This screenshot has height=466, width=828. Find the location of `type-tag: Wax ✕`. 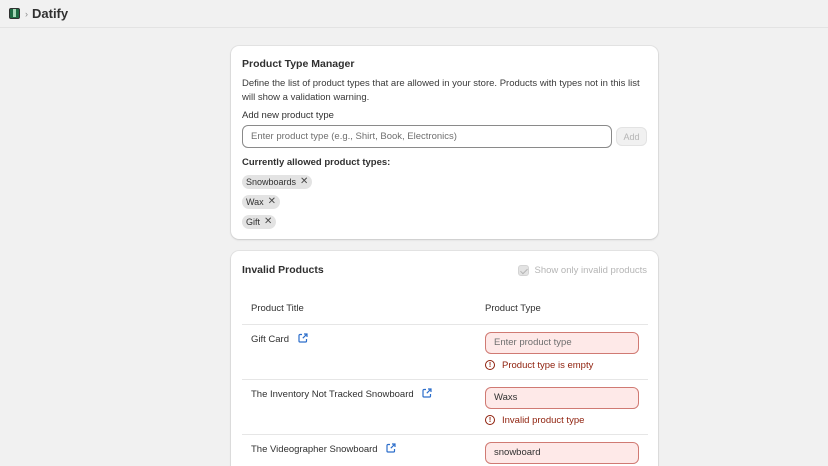

type-tag: Wax ✕ is located at coordinates (261, 202).